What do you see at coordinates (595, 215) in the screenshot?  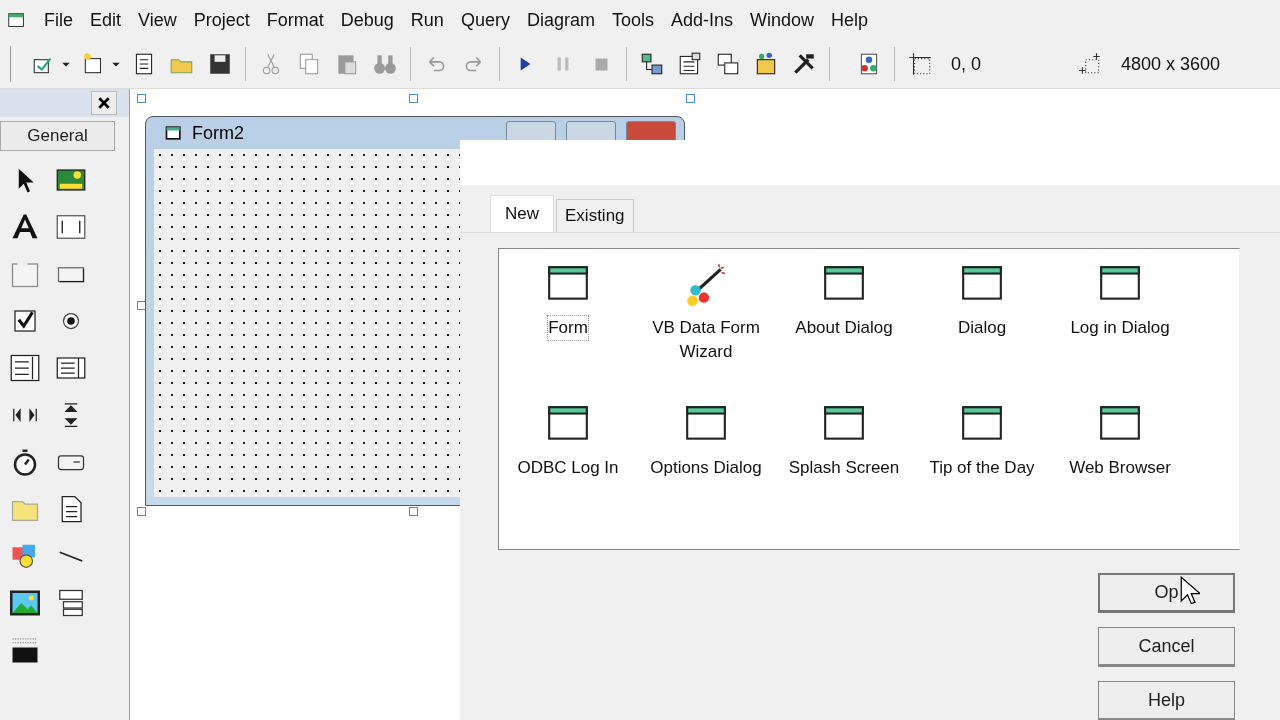 I see `tab: Existing` at bounding box center [595, 215].